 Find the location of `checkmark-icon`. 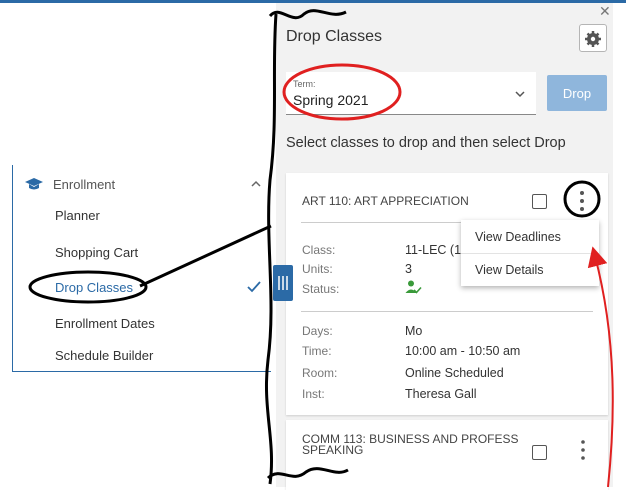

checkmark-icon is located at coordinates (254, 287).